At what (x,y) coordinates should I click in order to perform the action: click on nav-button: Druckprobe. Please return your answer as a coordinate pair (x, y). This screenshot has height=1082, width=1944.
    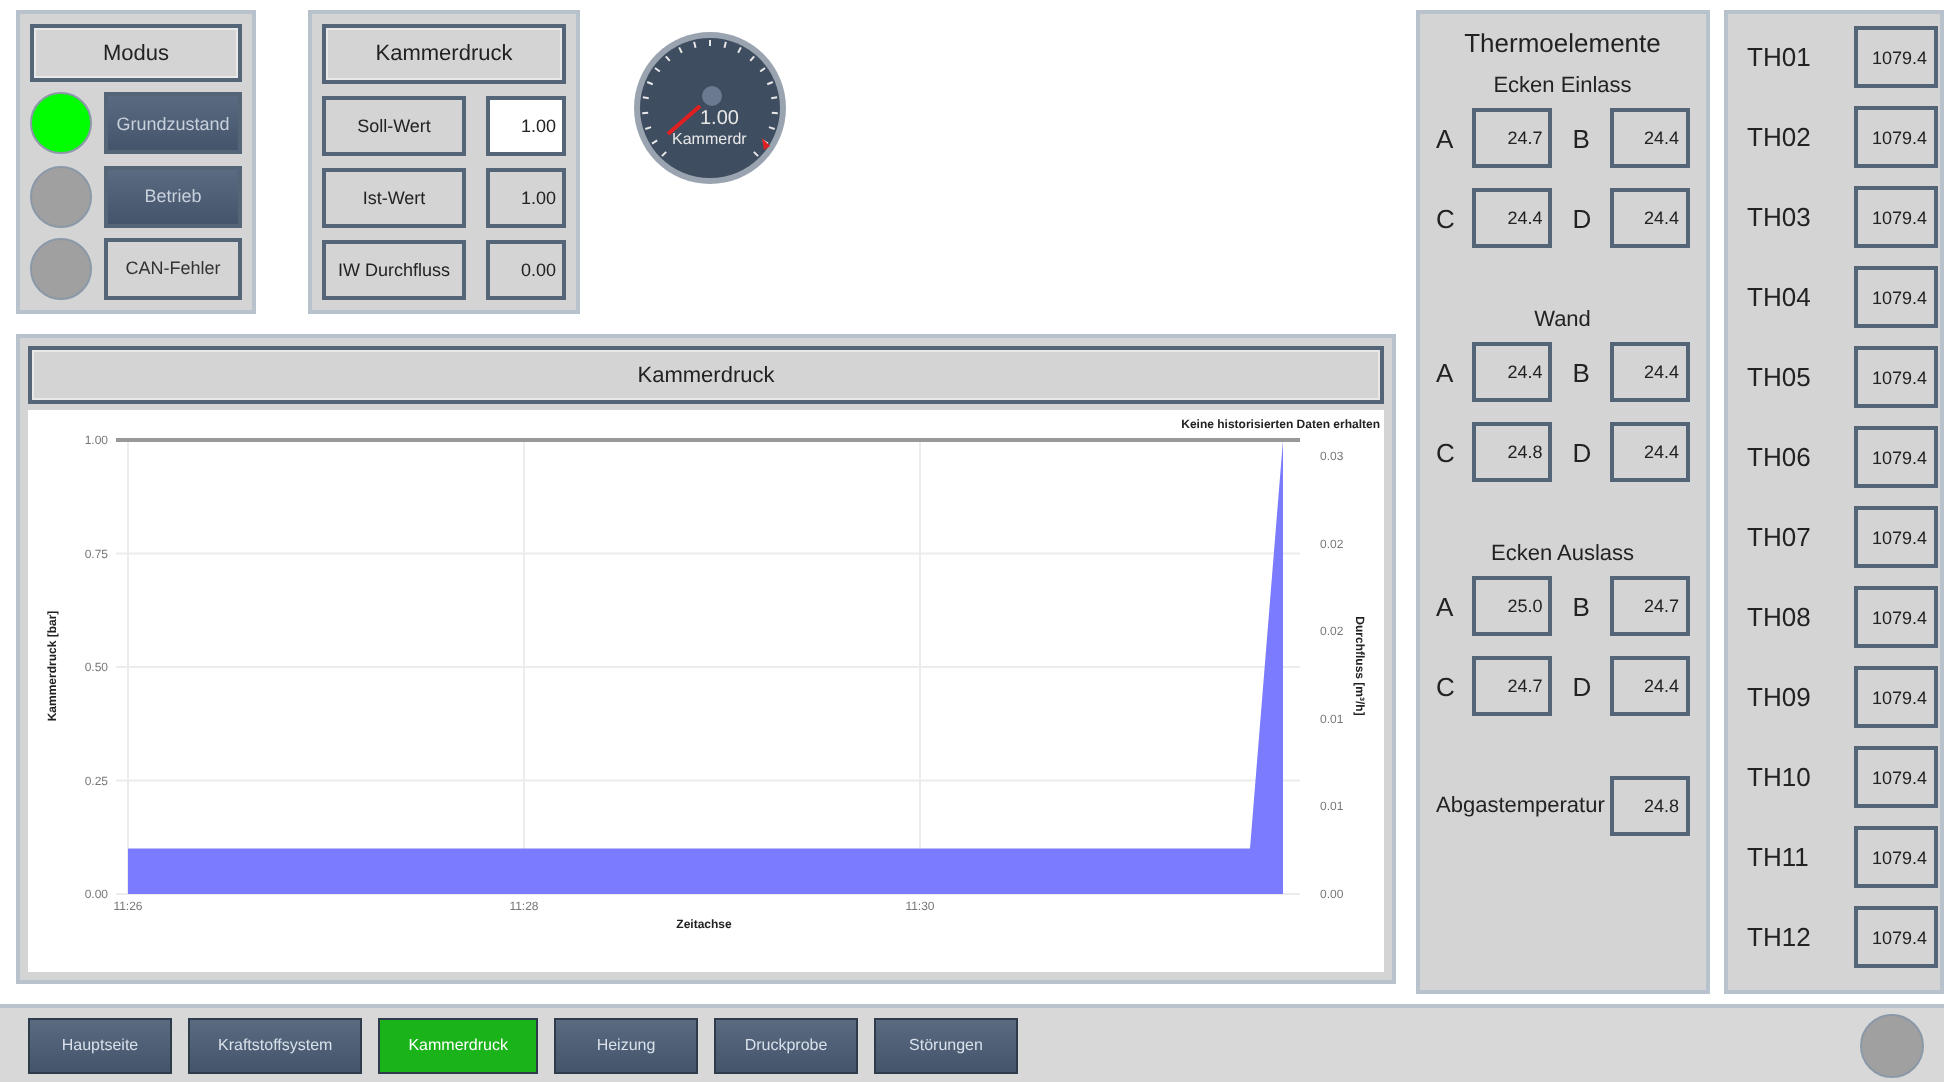
    Looking at the image, I should click on (786, 1045).